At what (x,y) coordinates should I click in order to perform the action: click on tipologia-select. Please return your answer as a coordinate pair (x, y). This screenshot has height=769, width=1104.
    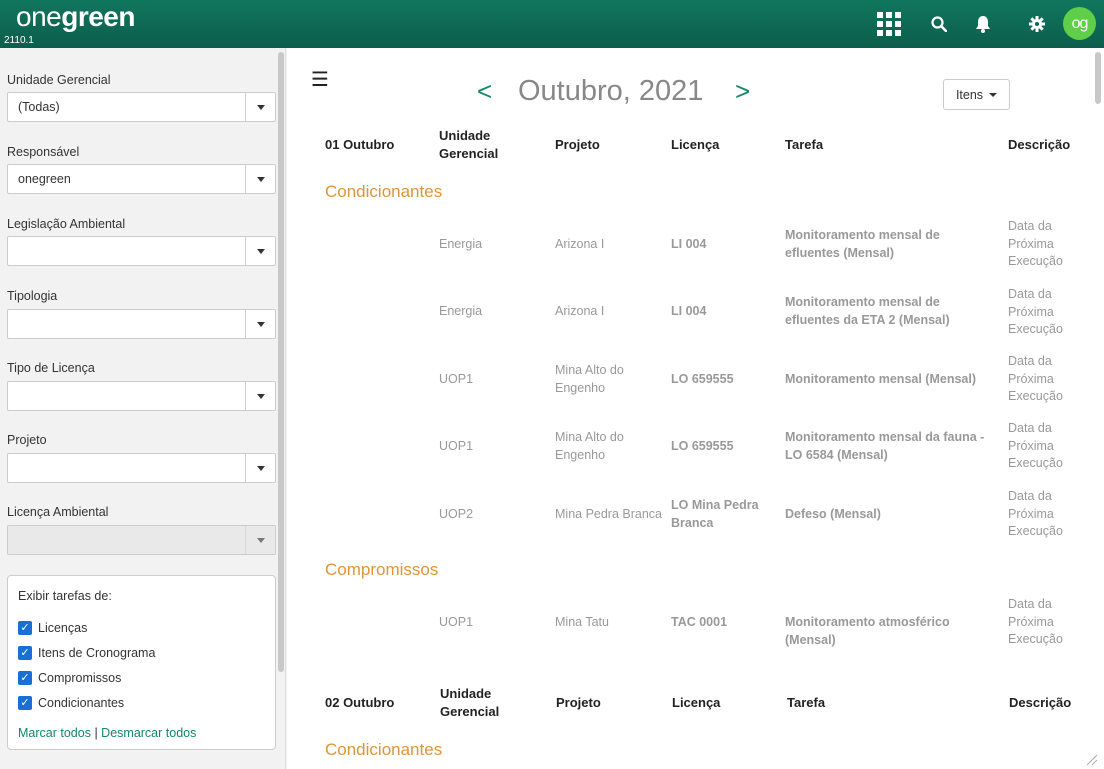
    Looking at the image, I should click on (141, 324).